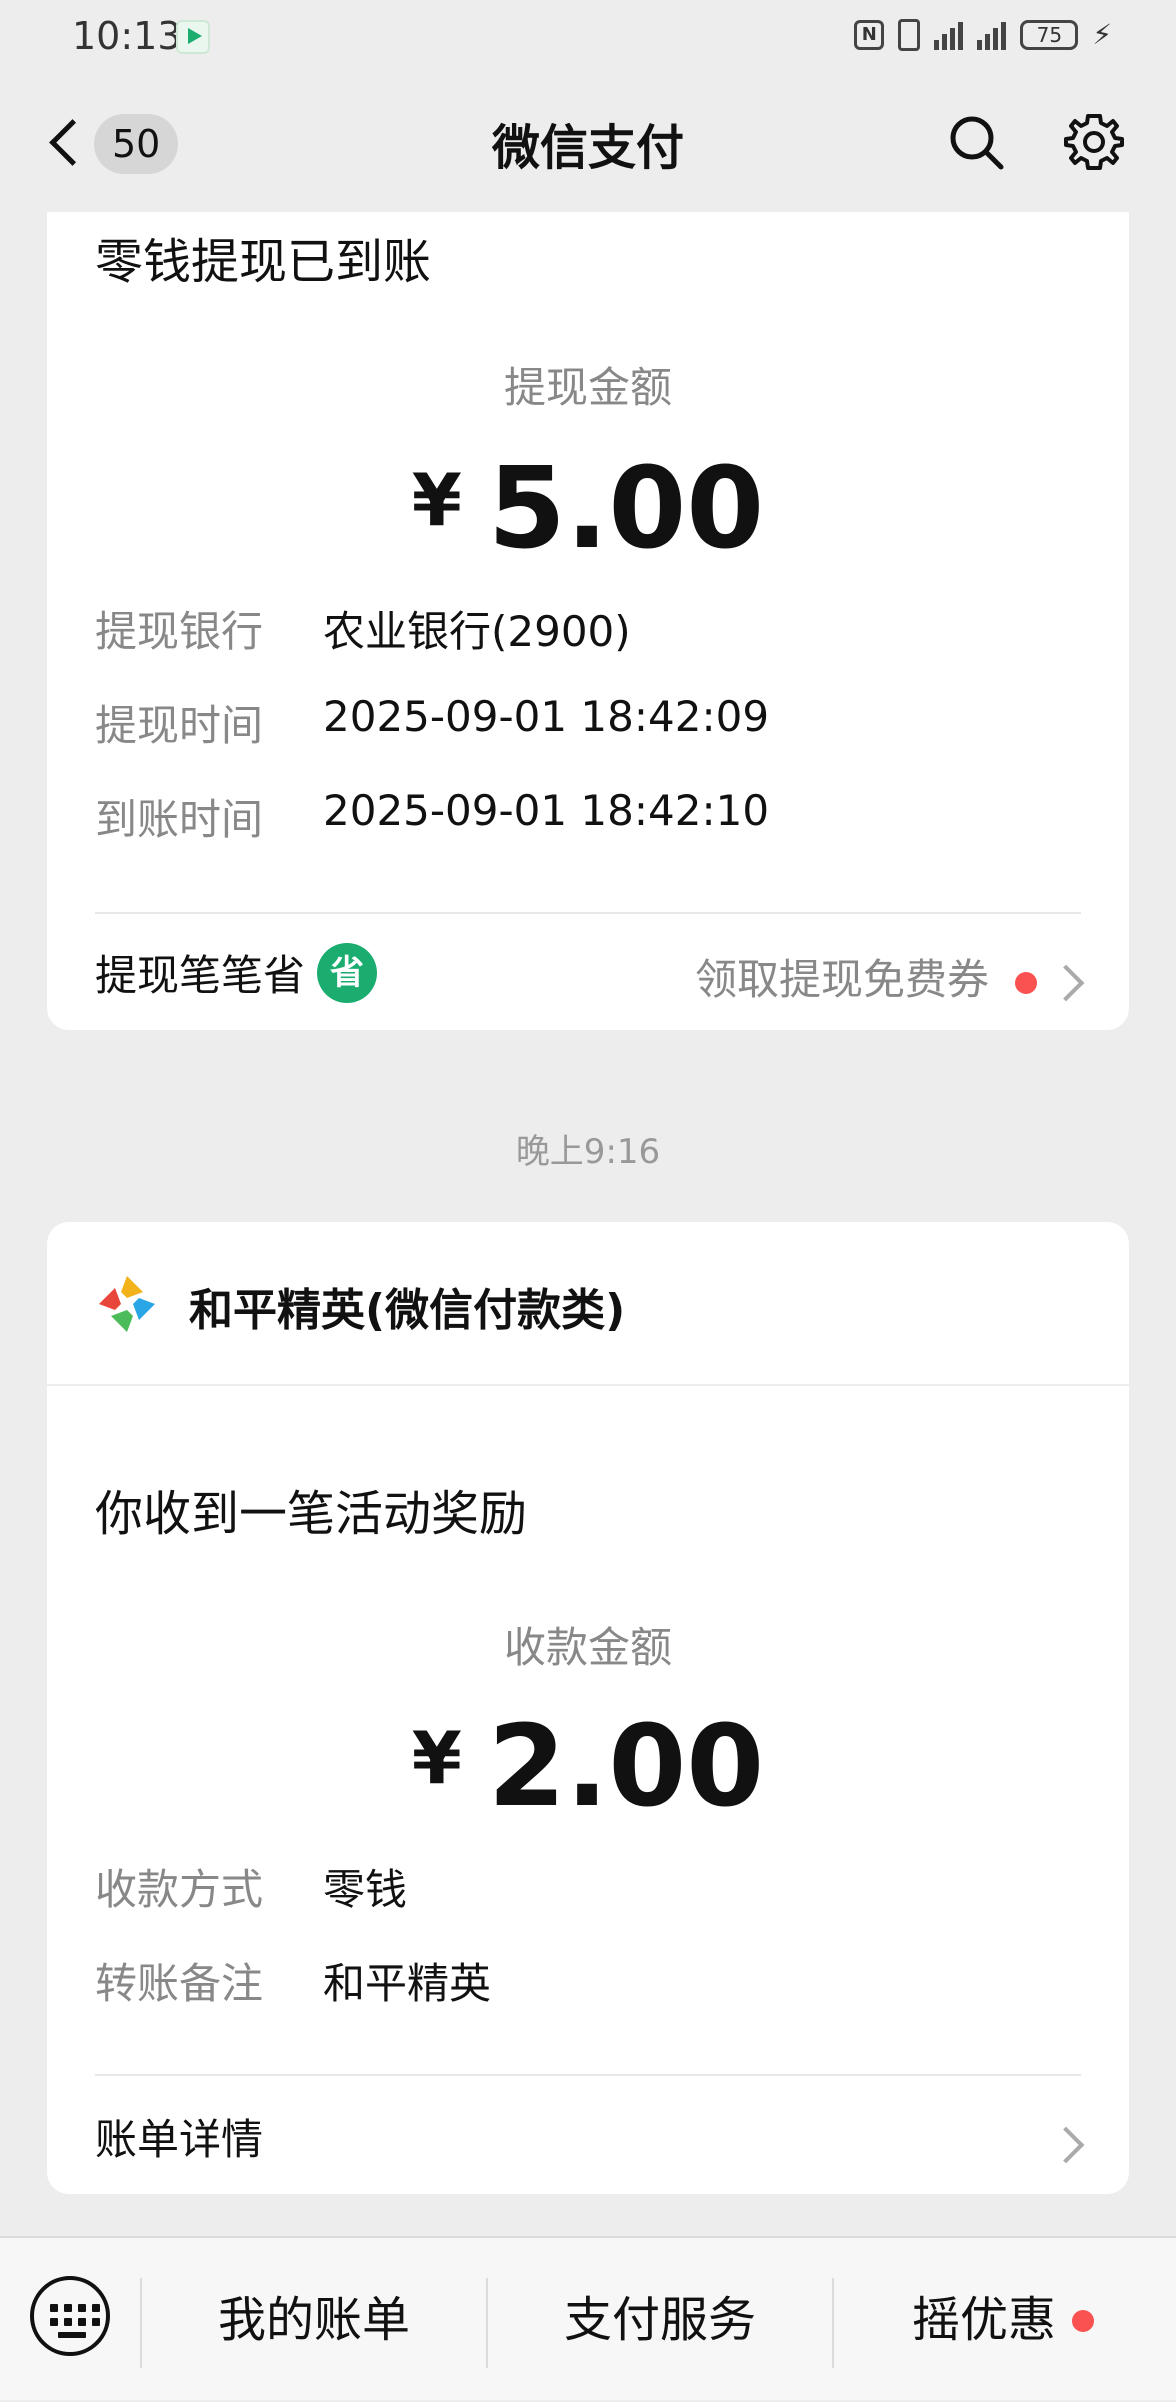  Describe the element at coordinates (365, 1889) in the screenshot. I see `receive-method-value: 零钱` at that location.